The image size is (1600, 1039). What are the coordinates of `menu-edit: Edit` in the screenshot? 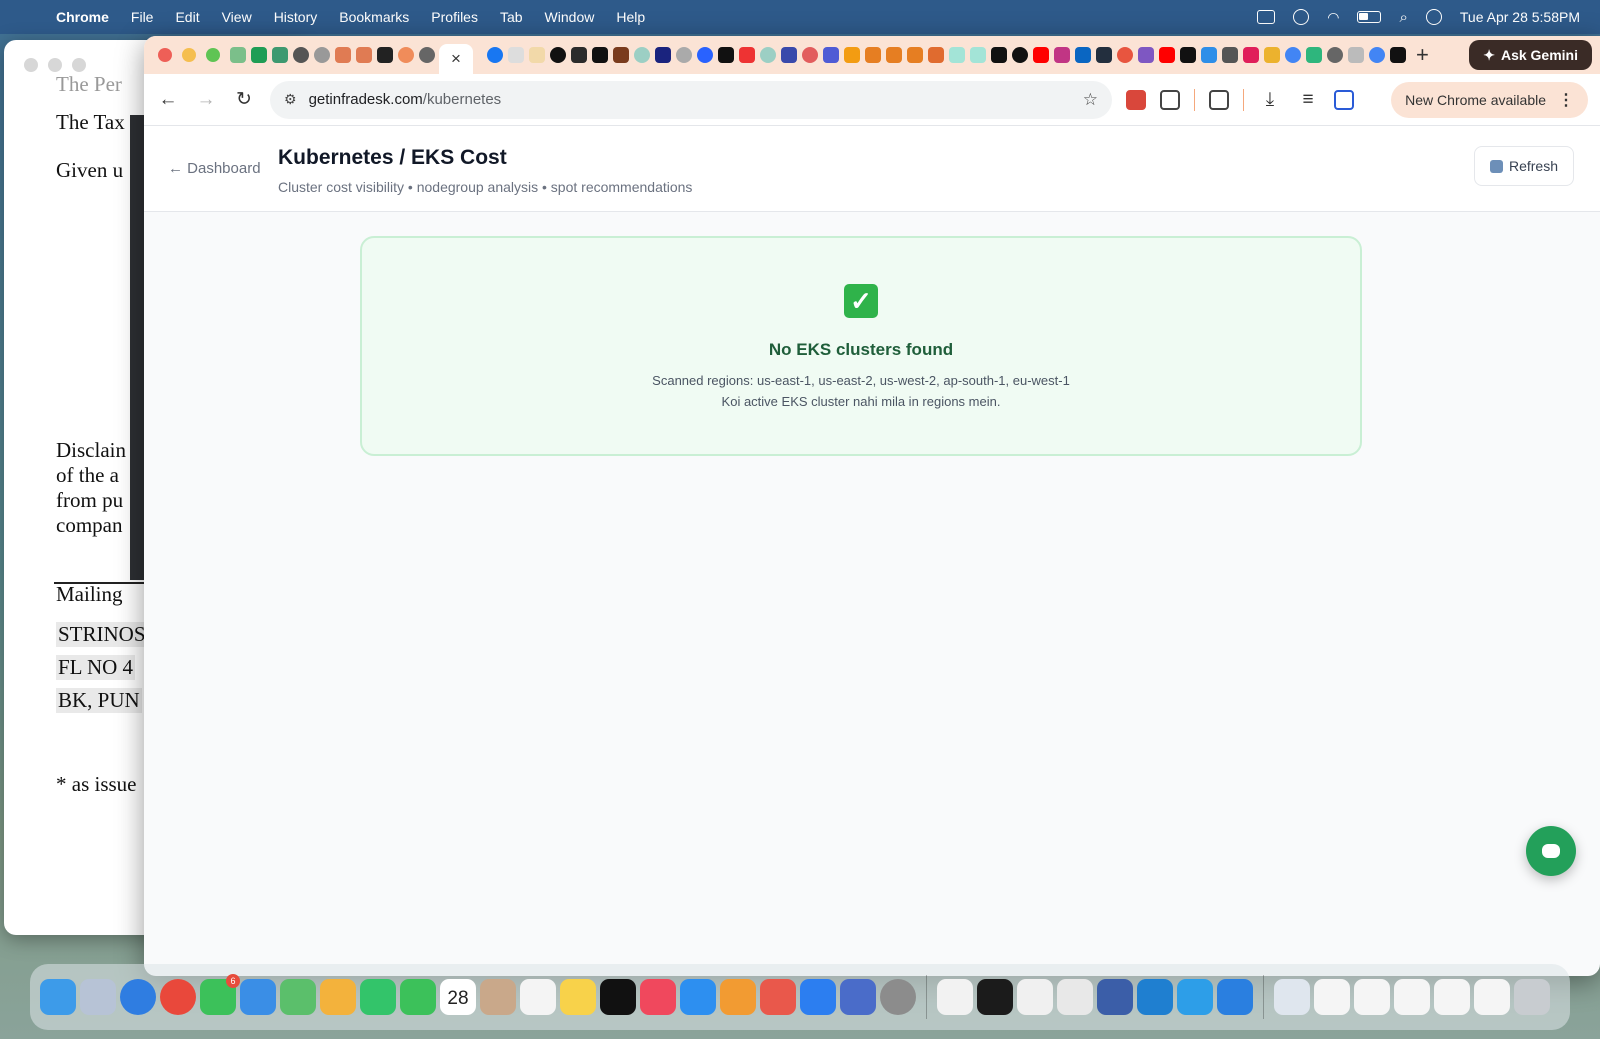 It's located at (187, 17).